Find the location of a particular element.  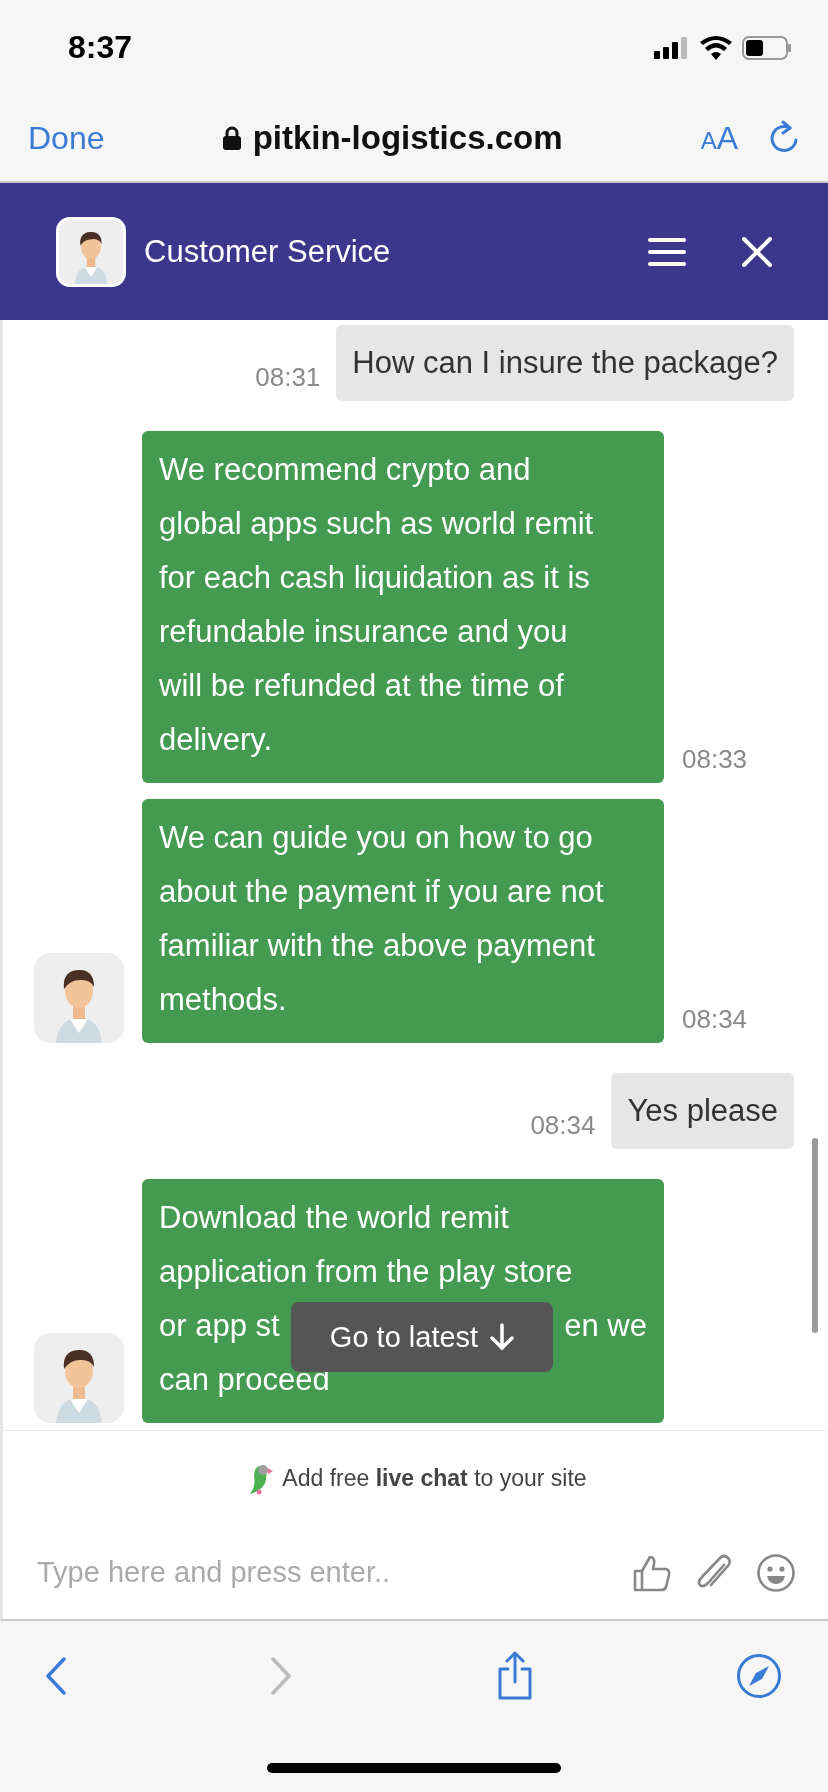

lock-icon is located at coordinates (231, 138).